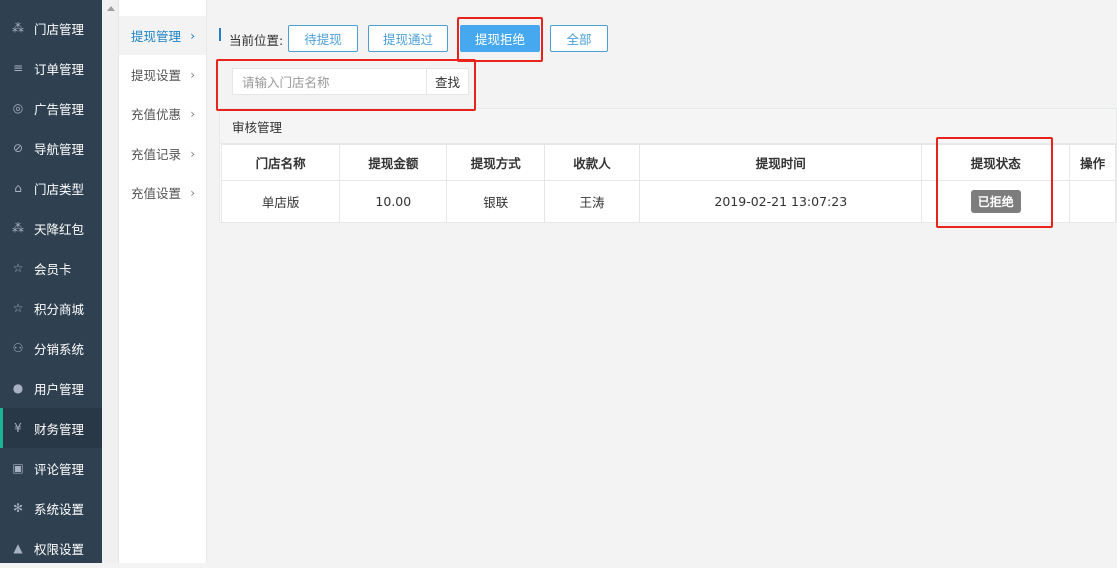  I want to click on cell-amount: 10.00, so click(393, 201).